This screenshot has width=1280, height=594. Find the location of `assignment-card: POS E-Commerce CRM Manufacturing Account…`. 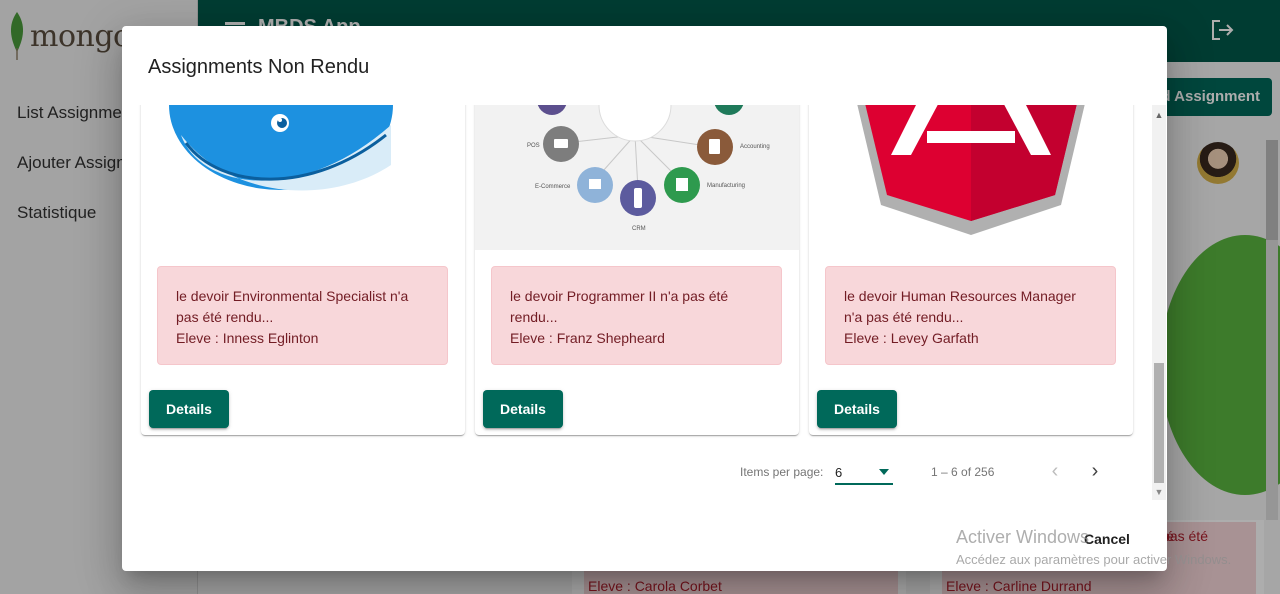

assignment-card: POS E-Commerce CRM Manufacturing Account… is located at coordinates (637, 270).